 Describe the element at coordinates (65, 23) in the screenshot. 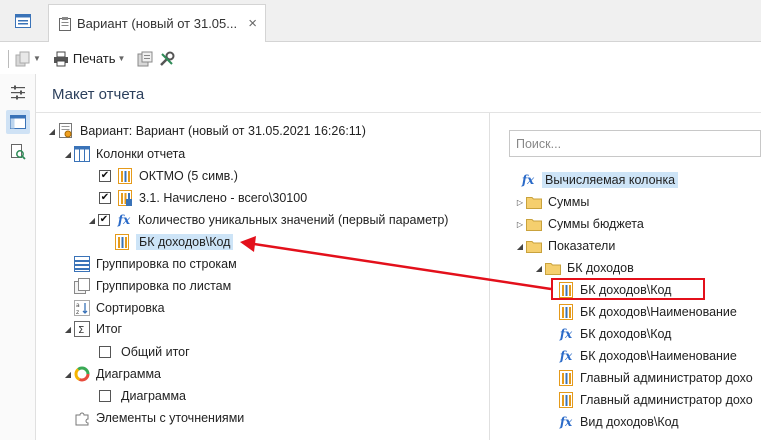

I see `report-icon` at that location.